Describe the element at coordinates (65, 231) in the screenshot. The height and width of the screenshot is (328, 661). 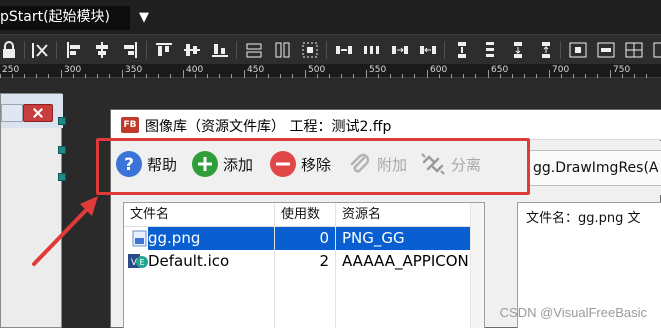
I see `annotation-arrow-icon` at that location.